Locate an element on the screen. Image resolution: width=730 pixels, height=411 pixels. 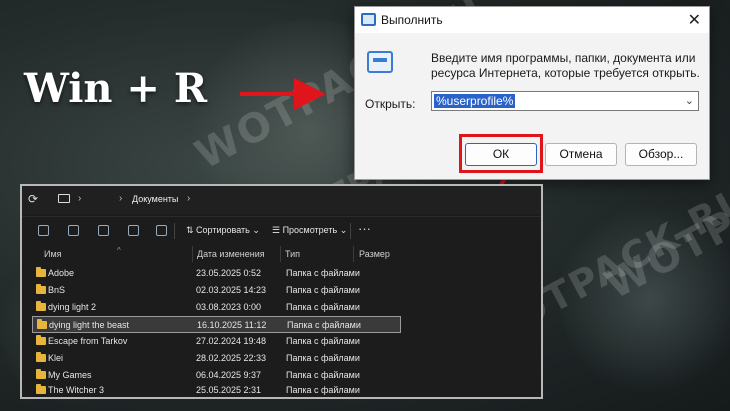
file-name: dying light the beast is located at coordinates (89, 325).